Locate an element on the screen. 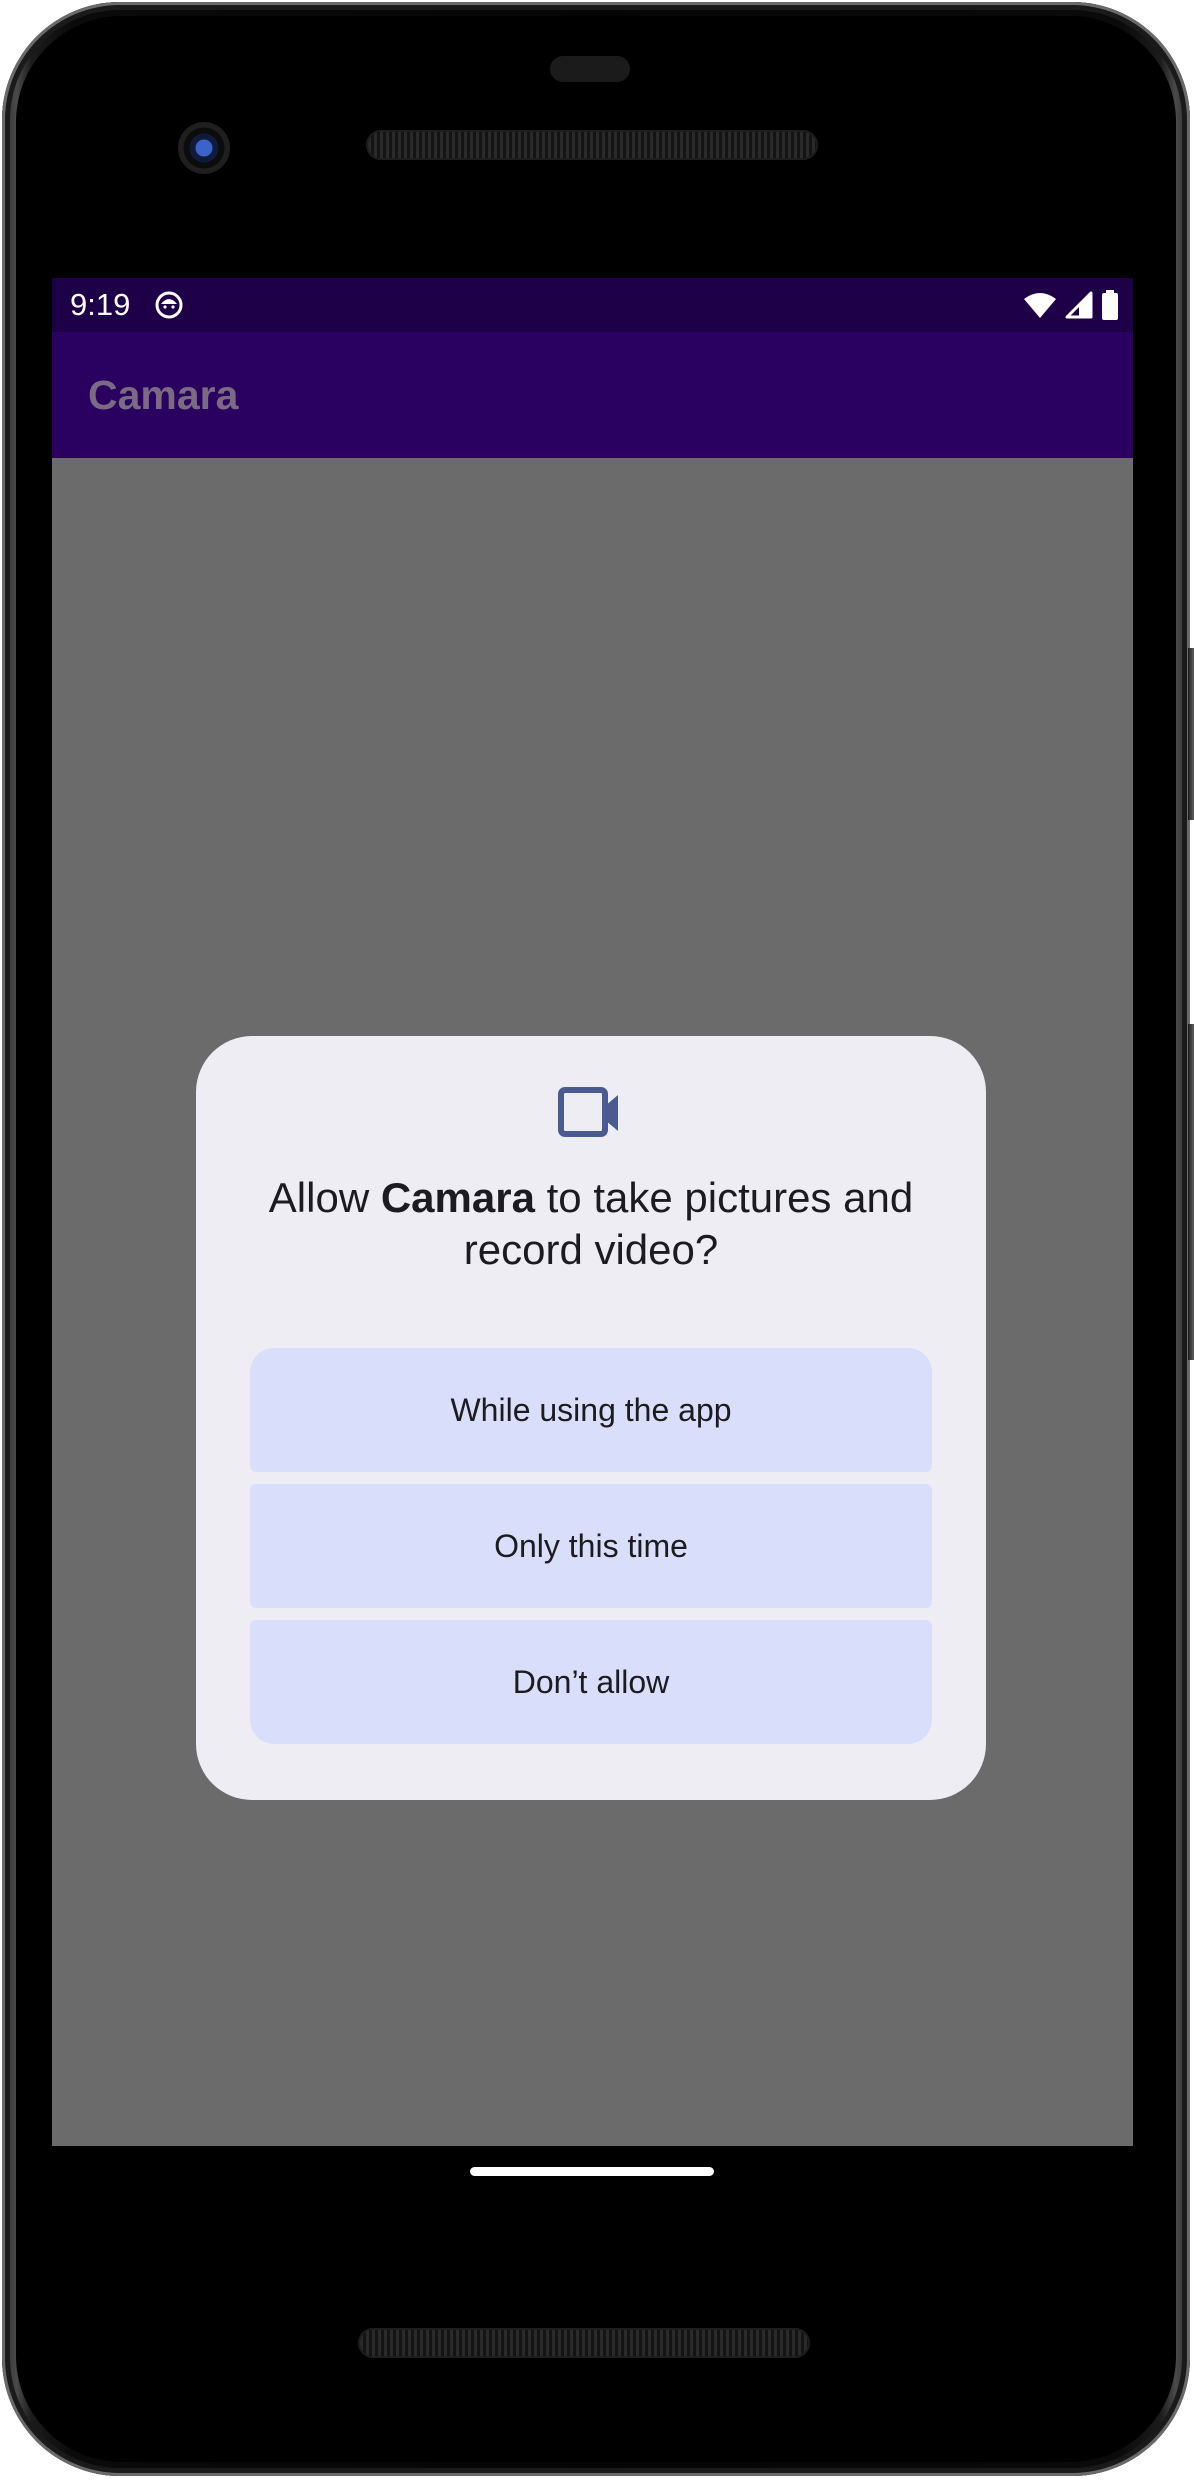  app-title: Camara is located at coordinates (163, 395).